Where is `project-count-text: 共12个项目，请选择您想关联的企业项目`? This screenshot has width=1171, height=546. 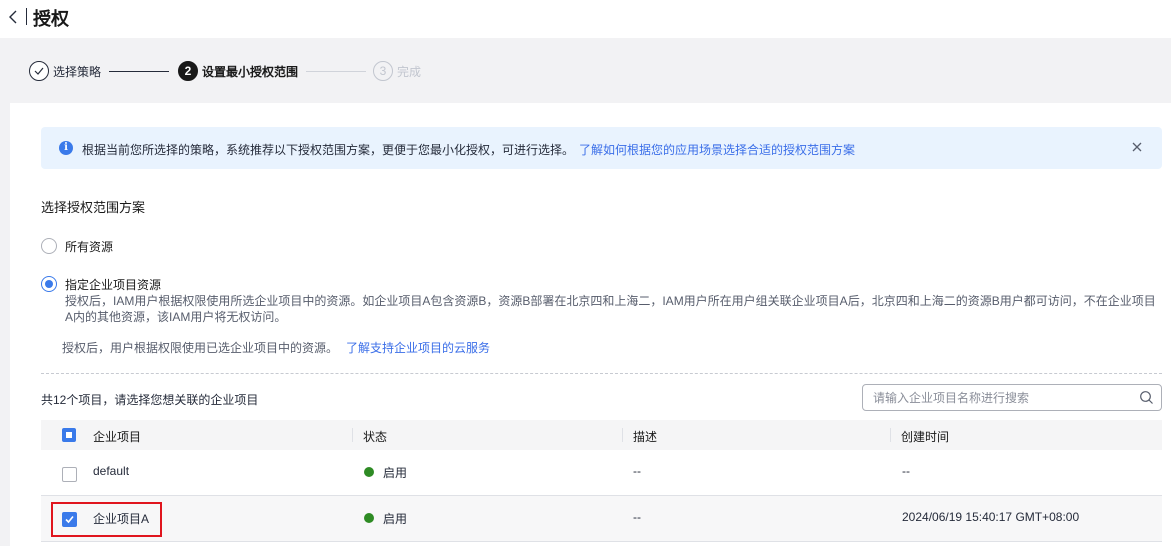 project-count-text: 共12个项目，请选择您想关联的企业项目 is located at coordinates (150, 400).